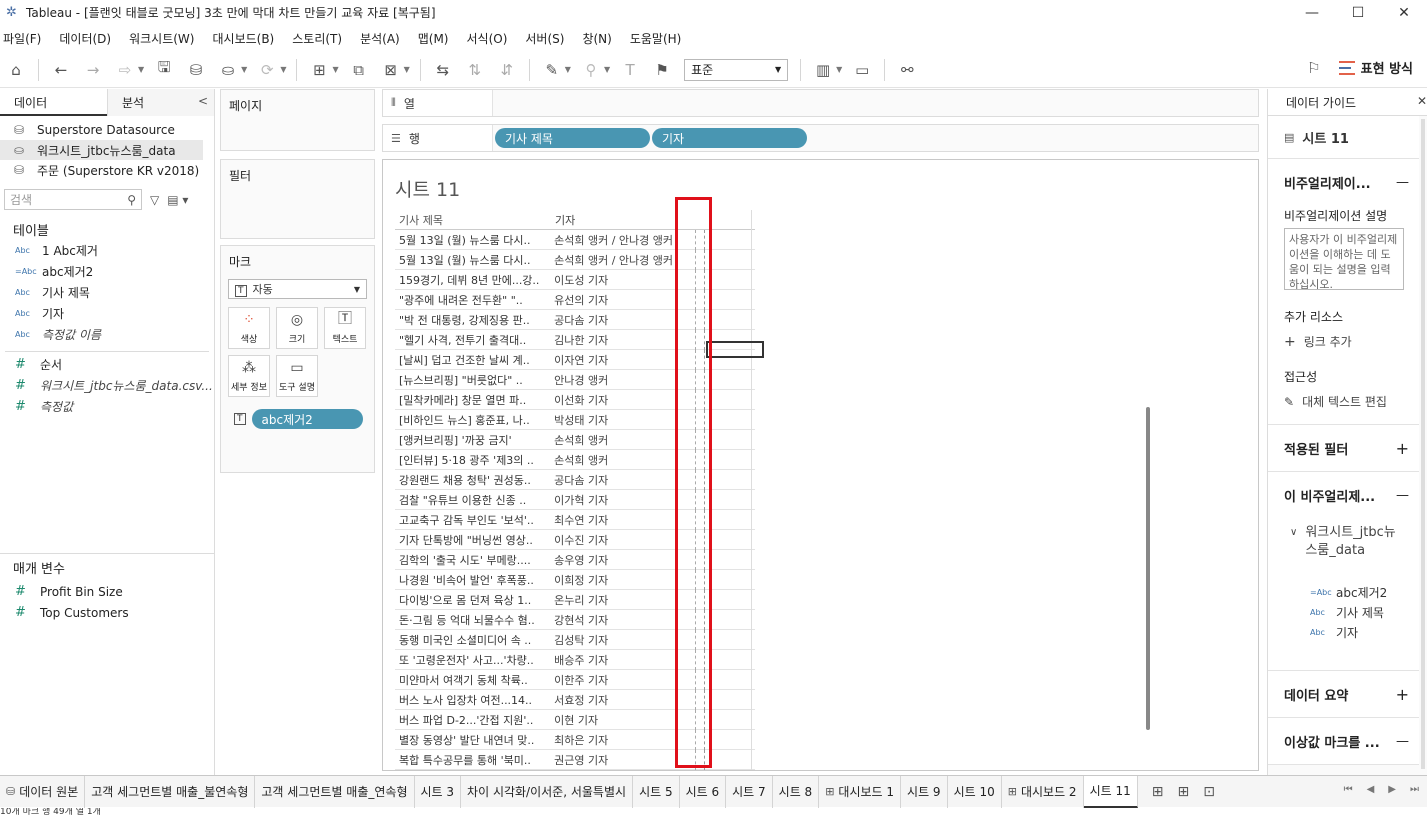 This screenshot has width=1427, height=817. What do you see at coordinates (1148, 568) in the screenshot?
I see `view-scrollbar` at bounding box center [1148, 568].